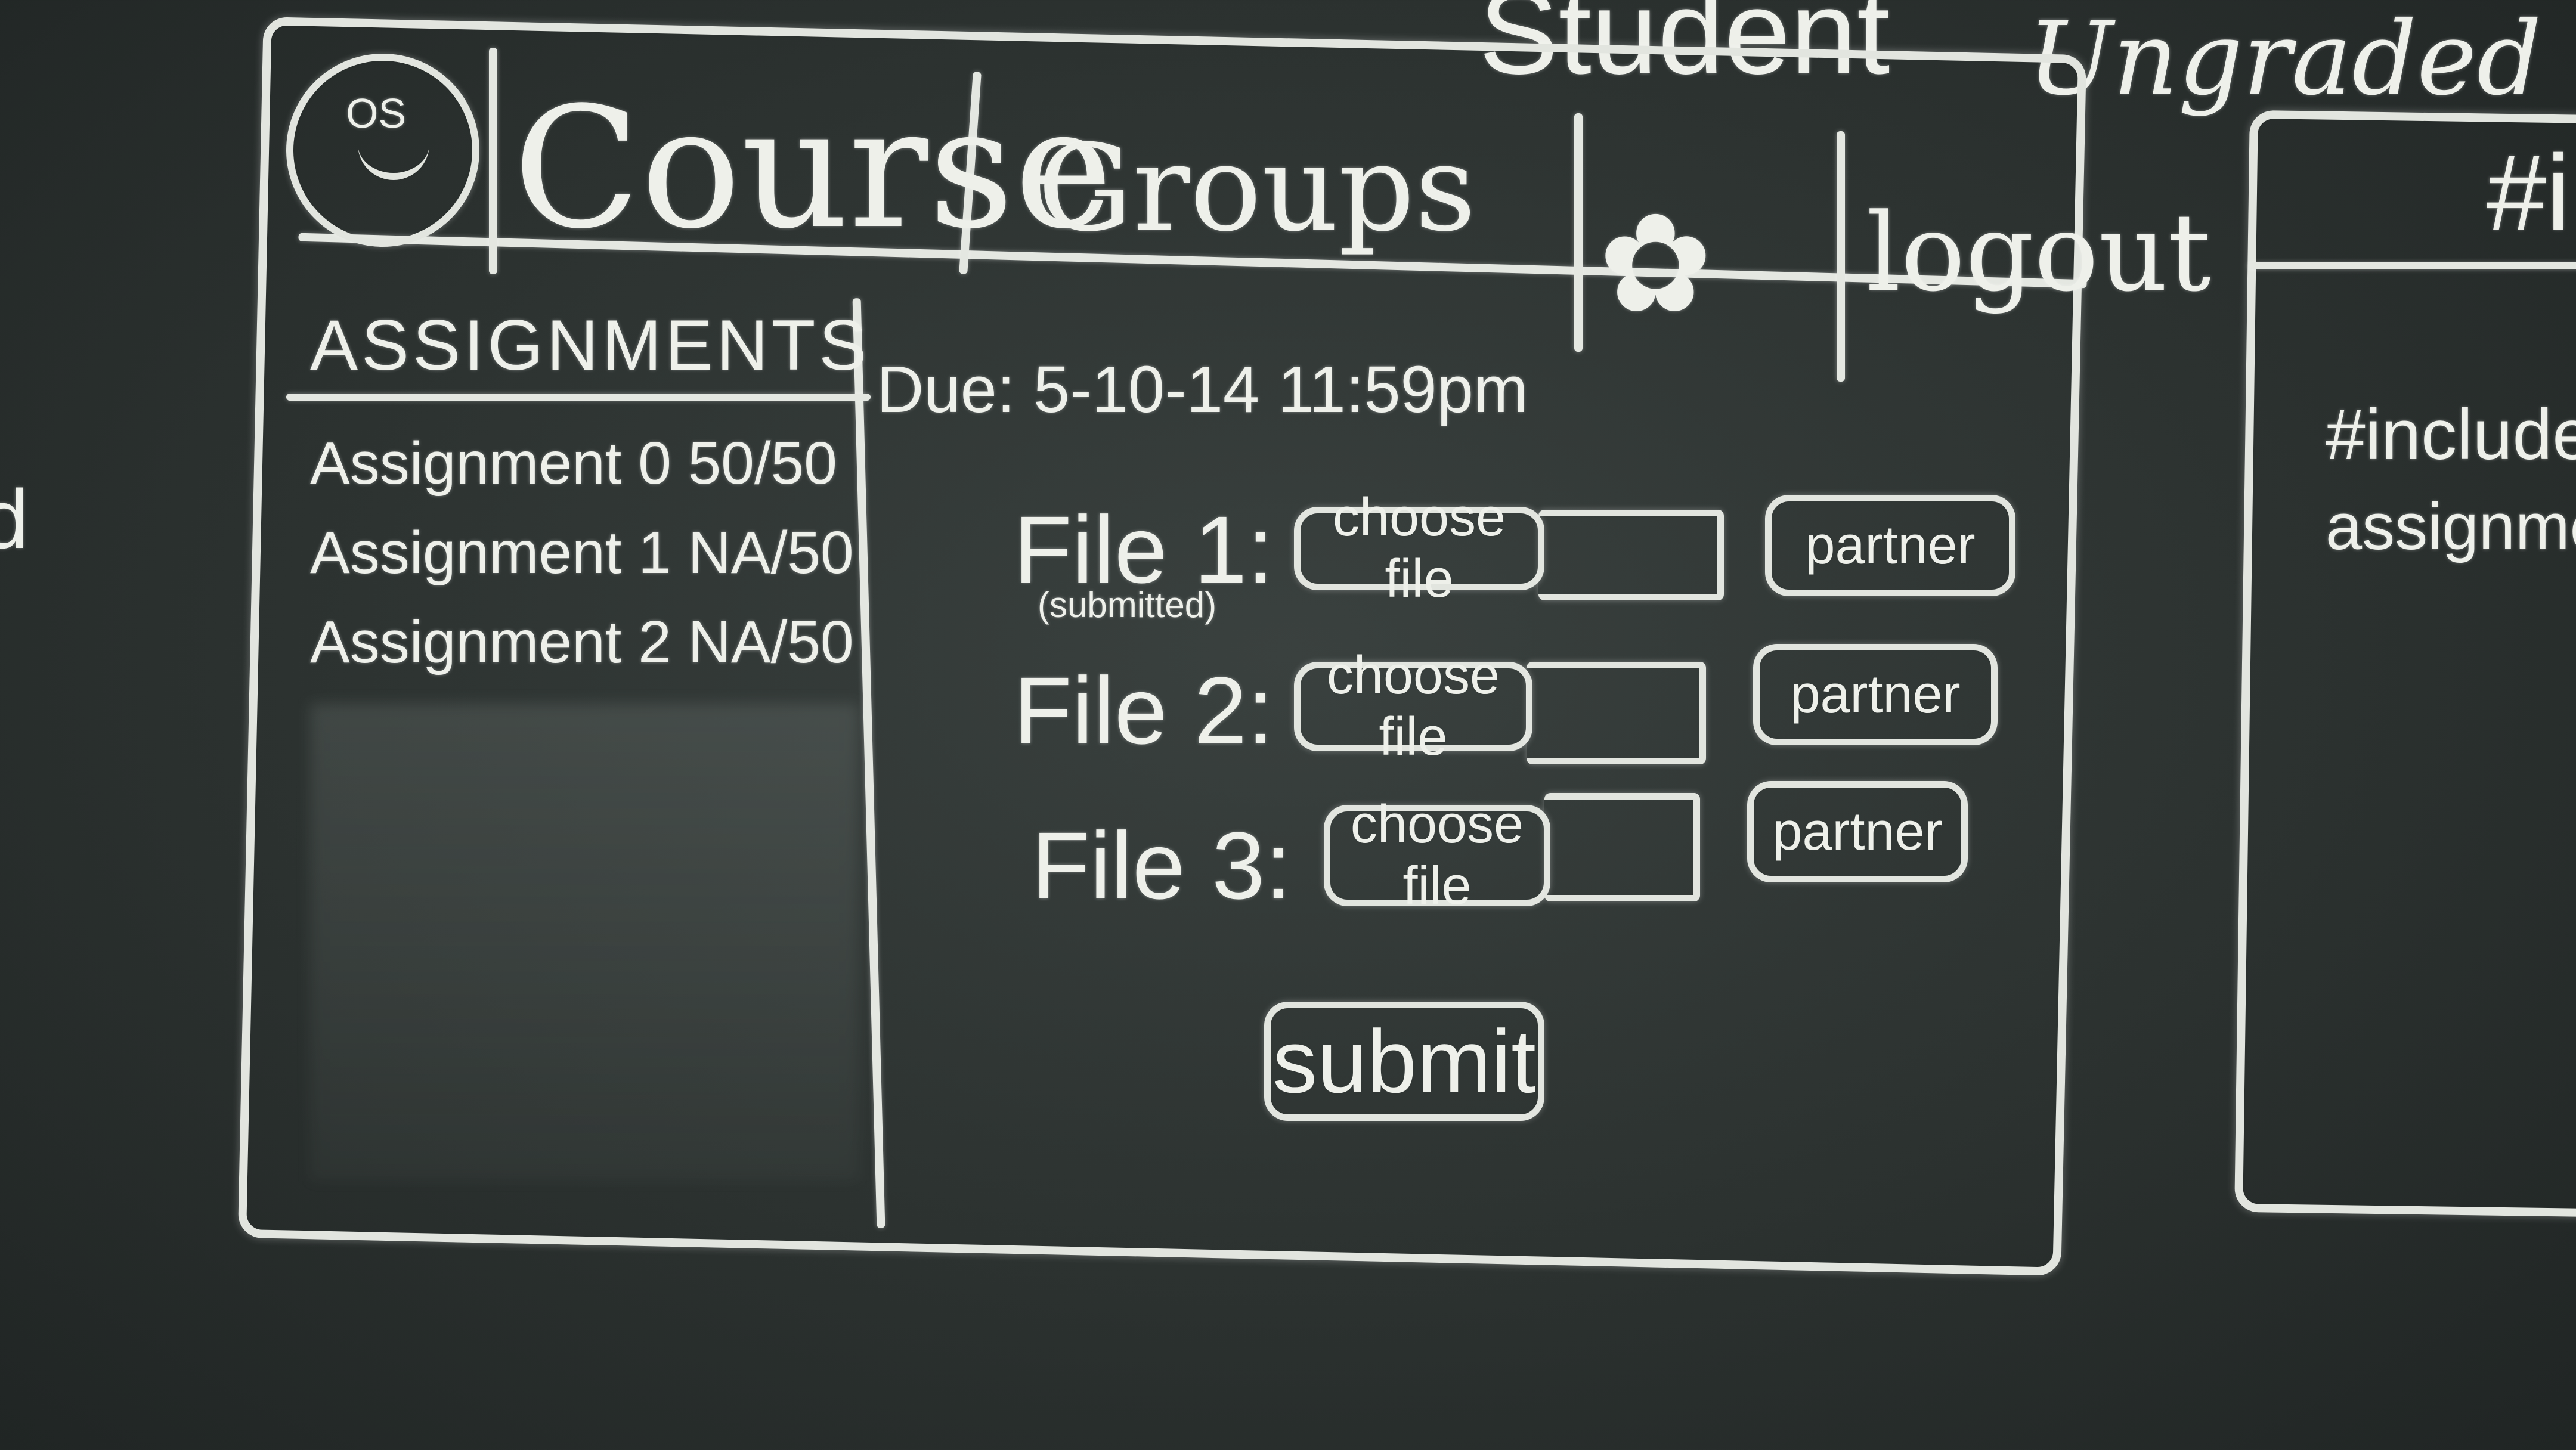 The image size is (2576, 1450). What do you see at coordinates (813, 169) in the screenshot?
I see `nav-course-tab: Course` at bounding box center [813, 169].